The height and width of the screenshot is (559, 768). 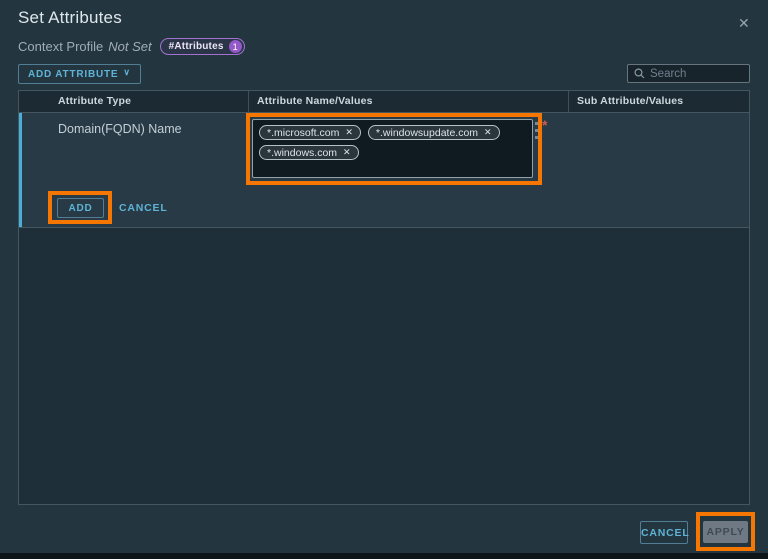 What do you see at coordinates (196, 46) in the screenshot?
I see `badge-label: #Attributes` at bounding box center [196, 46].